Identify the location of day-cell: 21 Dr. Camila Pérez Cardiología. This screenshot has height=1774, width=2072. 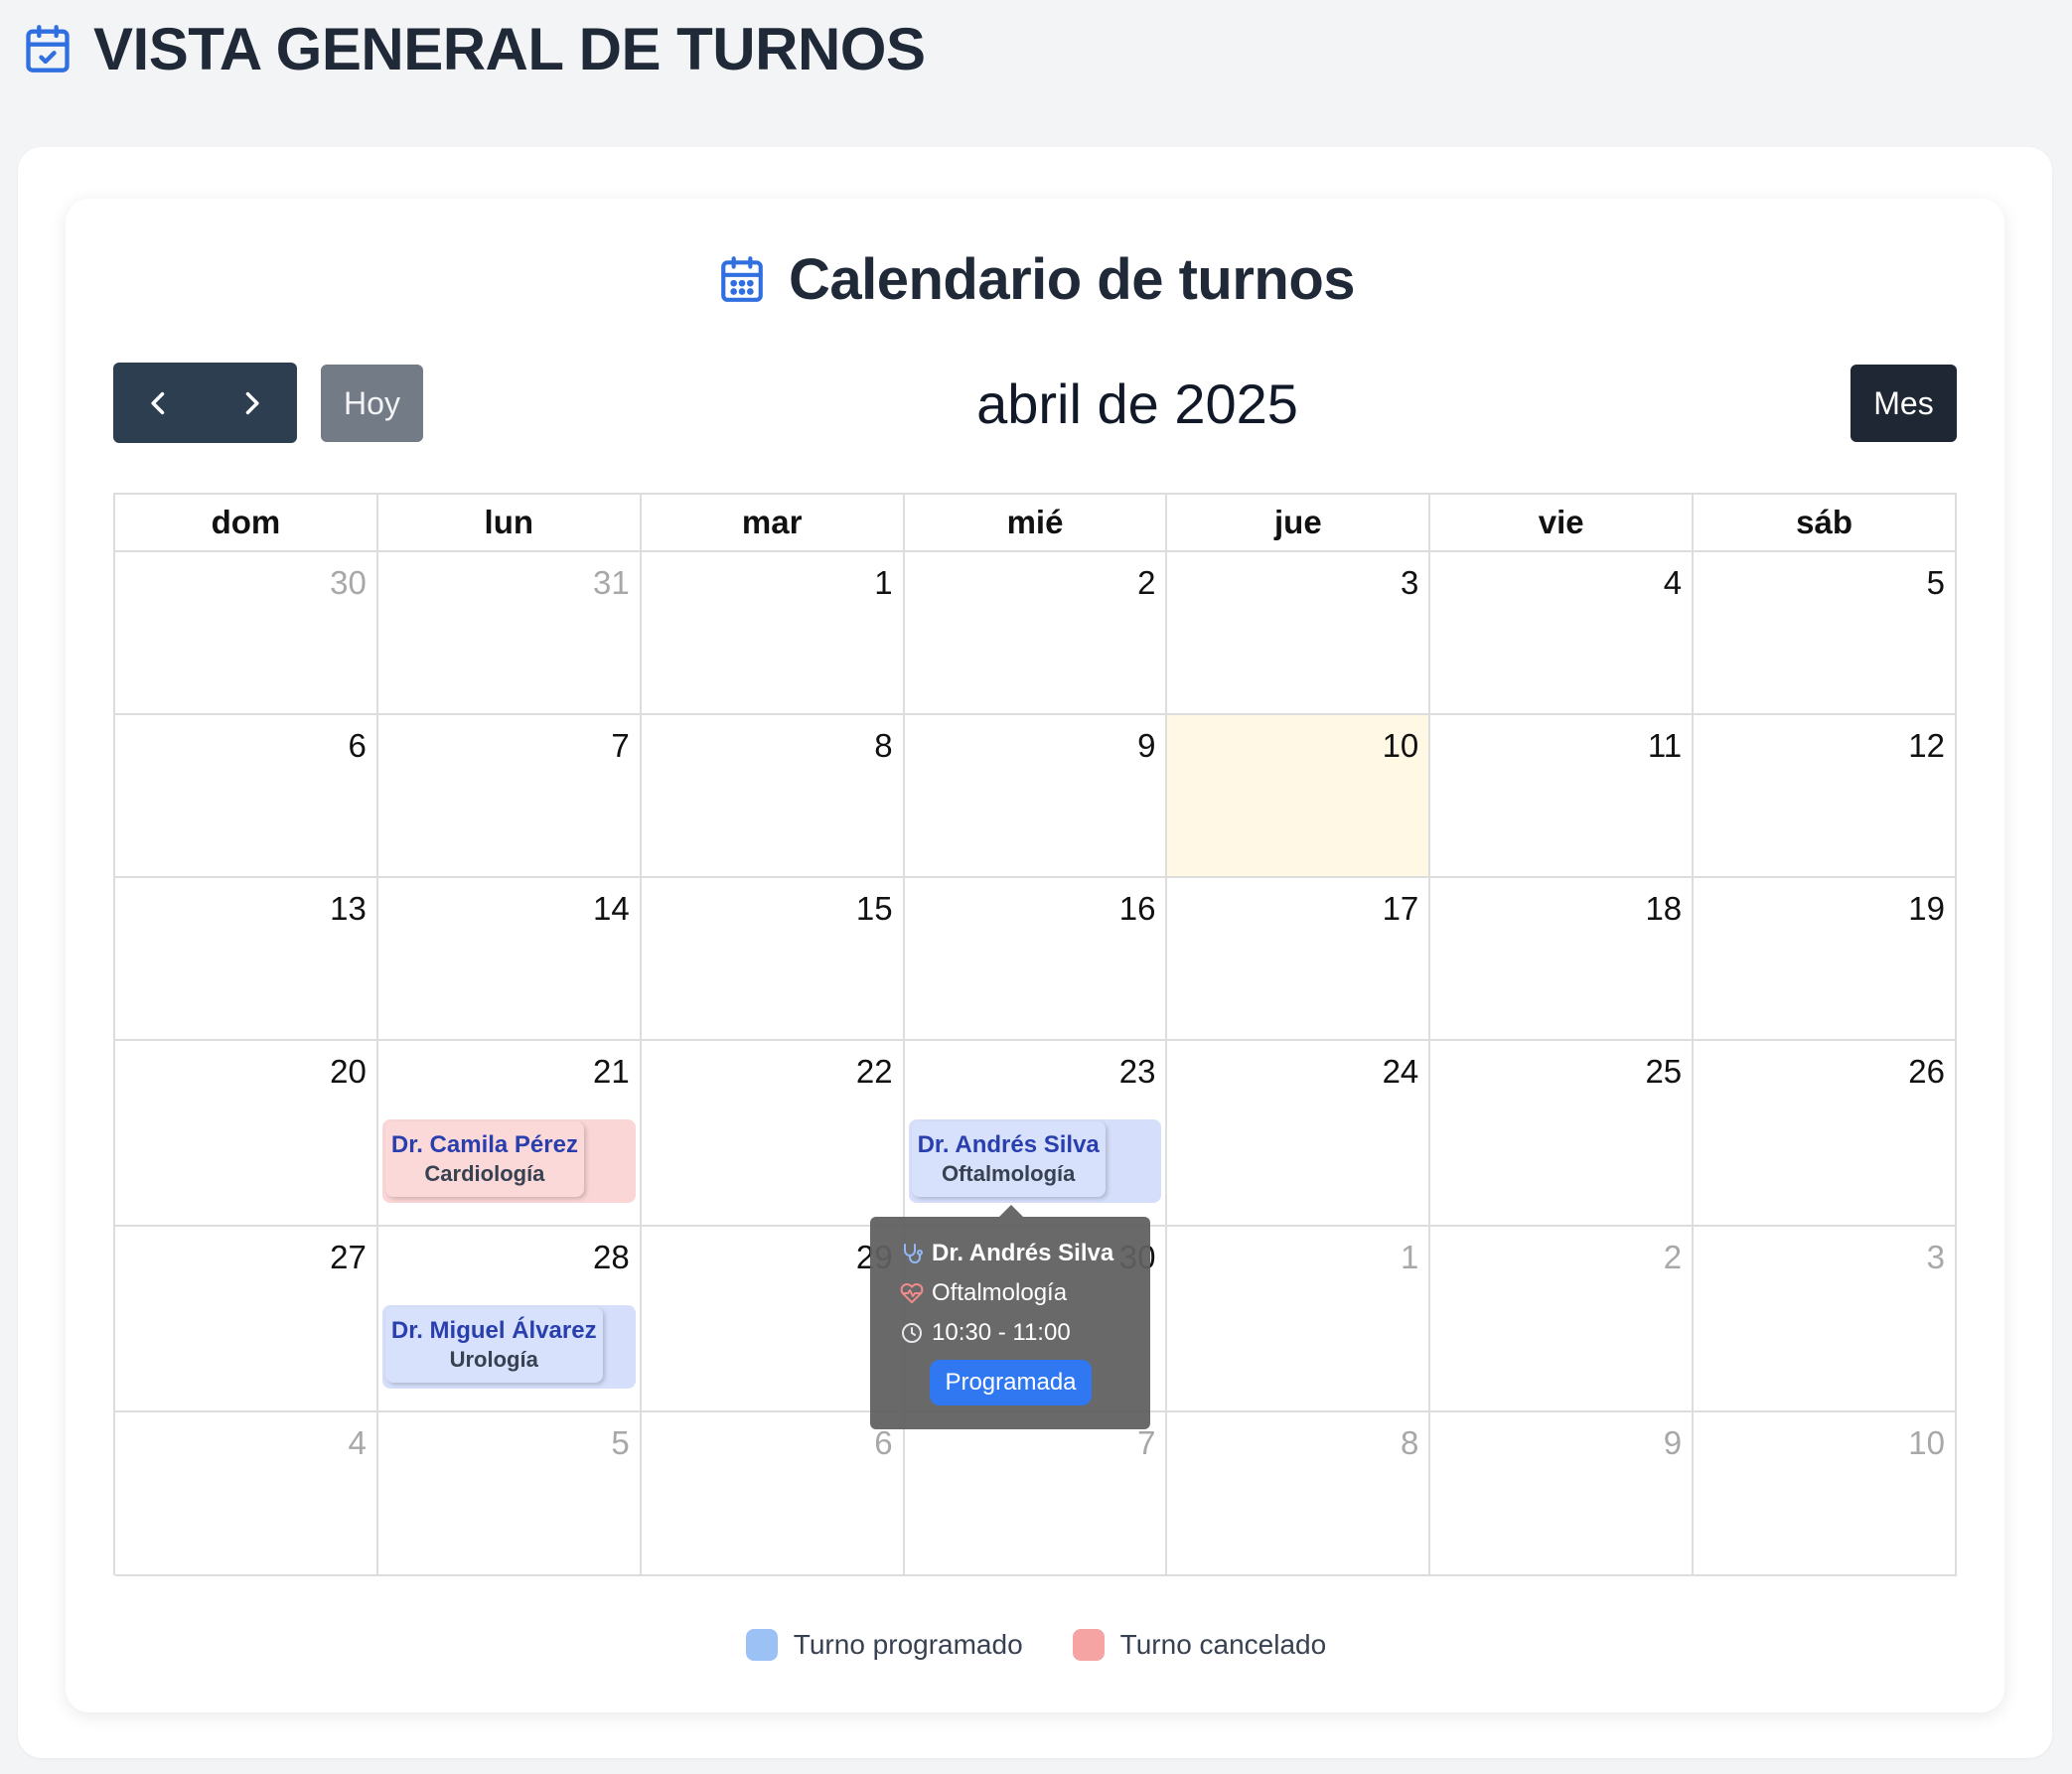
(510, 1134).